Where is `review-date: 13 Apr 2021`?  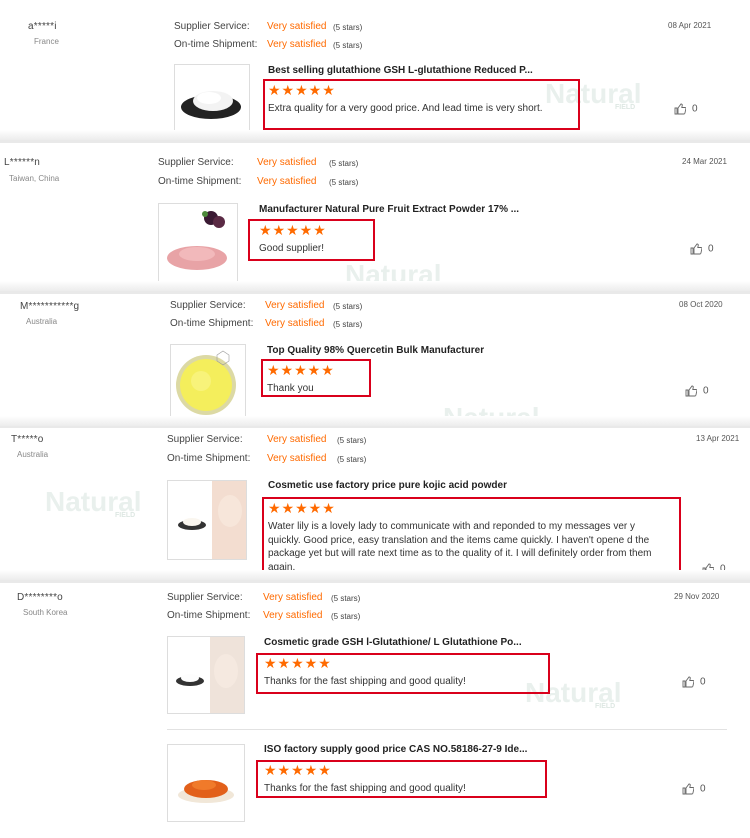 review-date: 13 Apr 2021 is located at coordinates (718, 438).